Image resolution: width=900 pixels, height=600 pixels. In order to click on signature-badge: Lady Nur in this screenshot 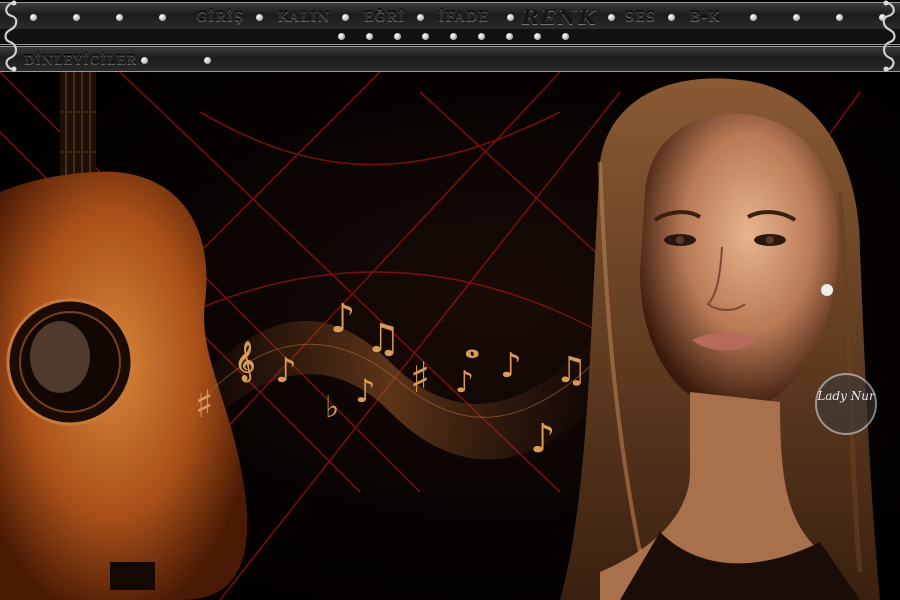, I will do `click(846, 404)`.